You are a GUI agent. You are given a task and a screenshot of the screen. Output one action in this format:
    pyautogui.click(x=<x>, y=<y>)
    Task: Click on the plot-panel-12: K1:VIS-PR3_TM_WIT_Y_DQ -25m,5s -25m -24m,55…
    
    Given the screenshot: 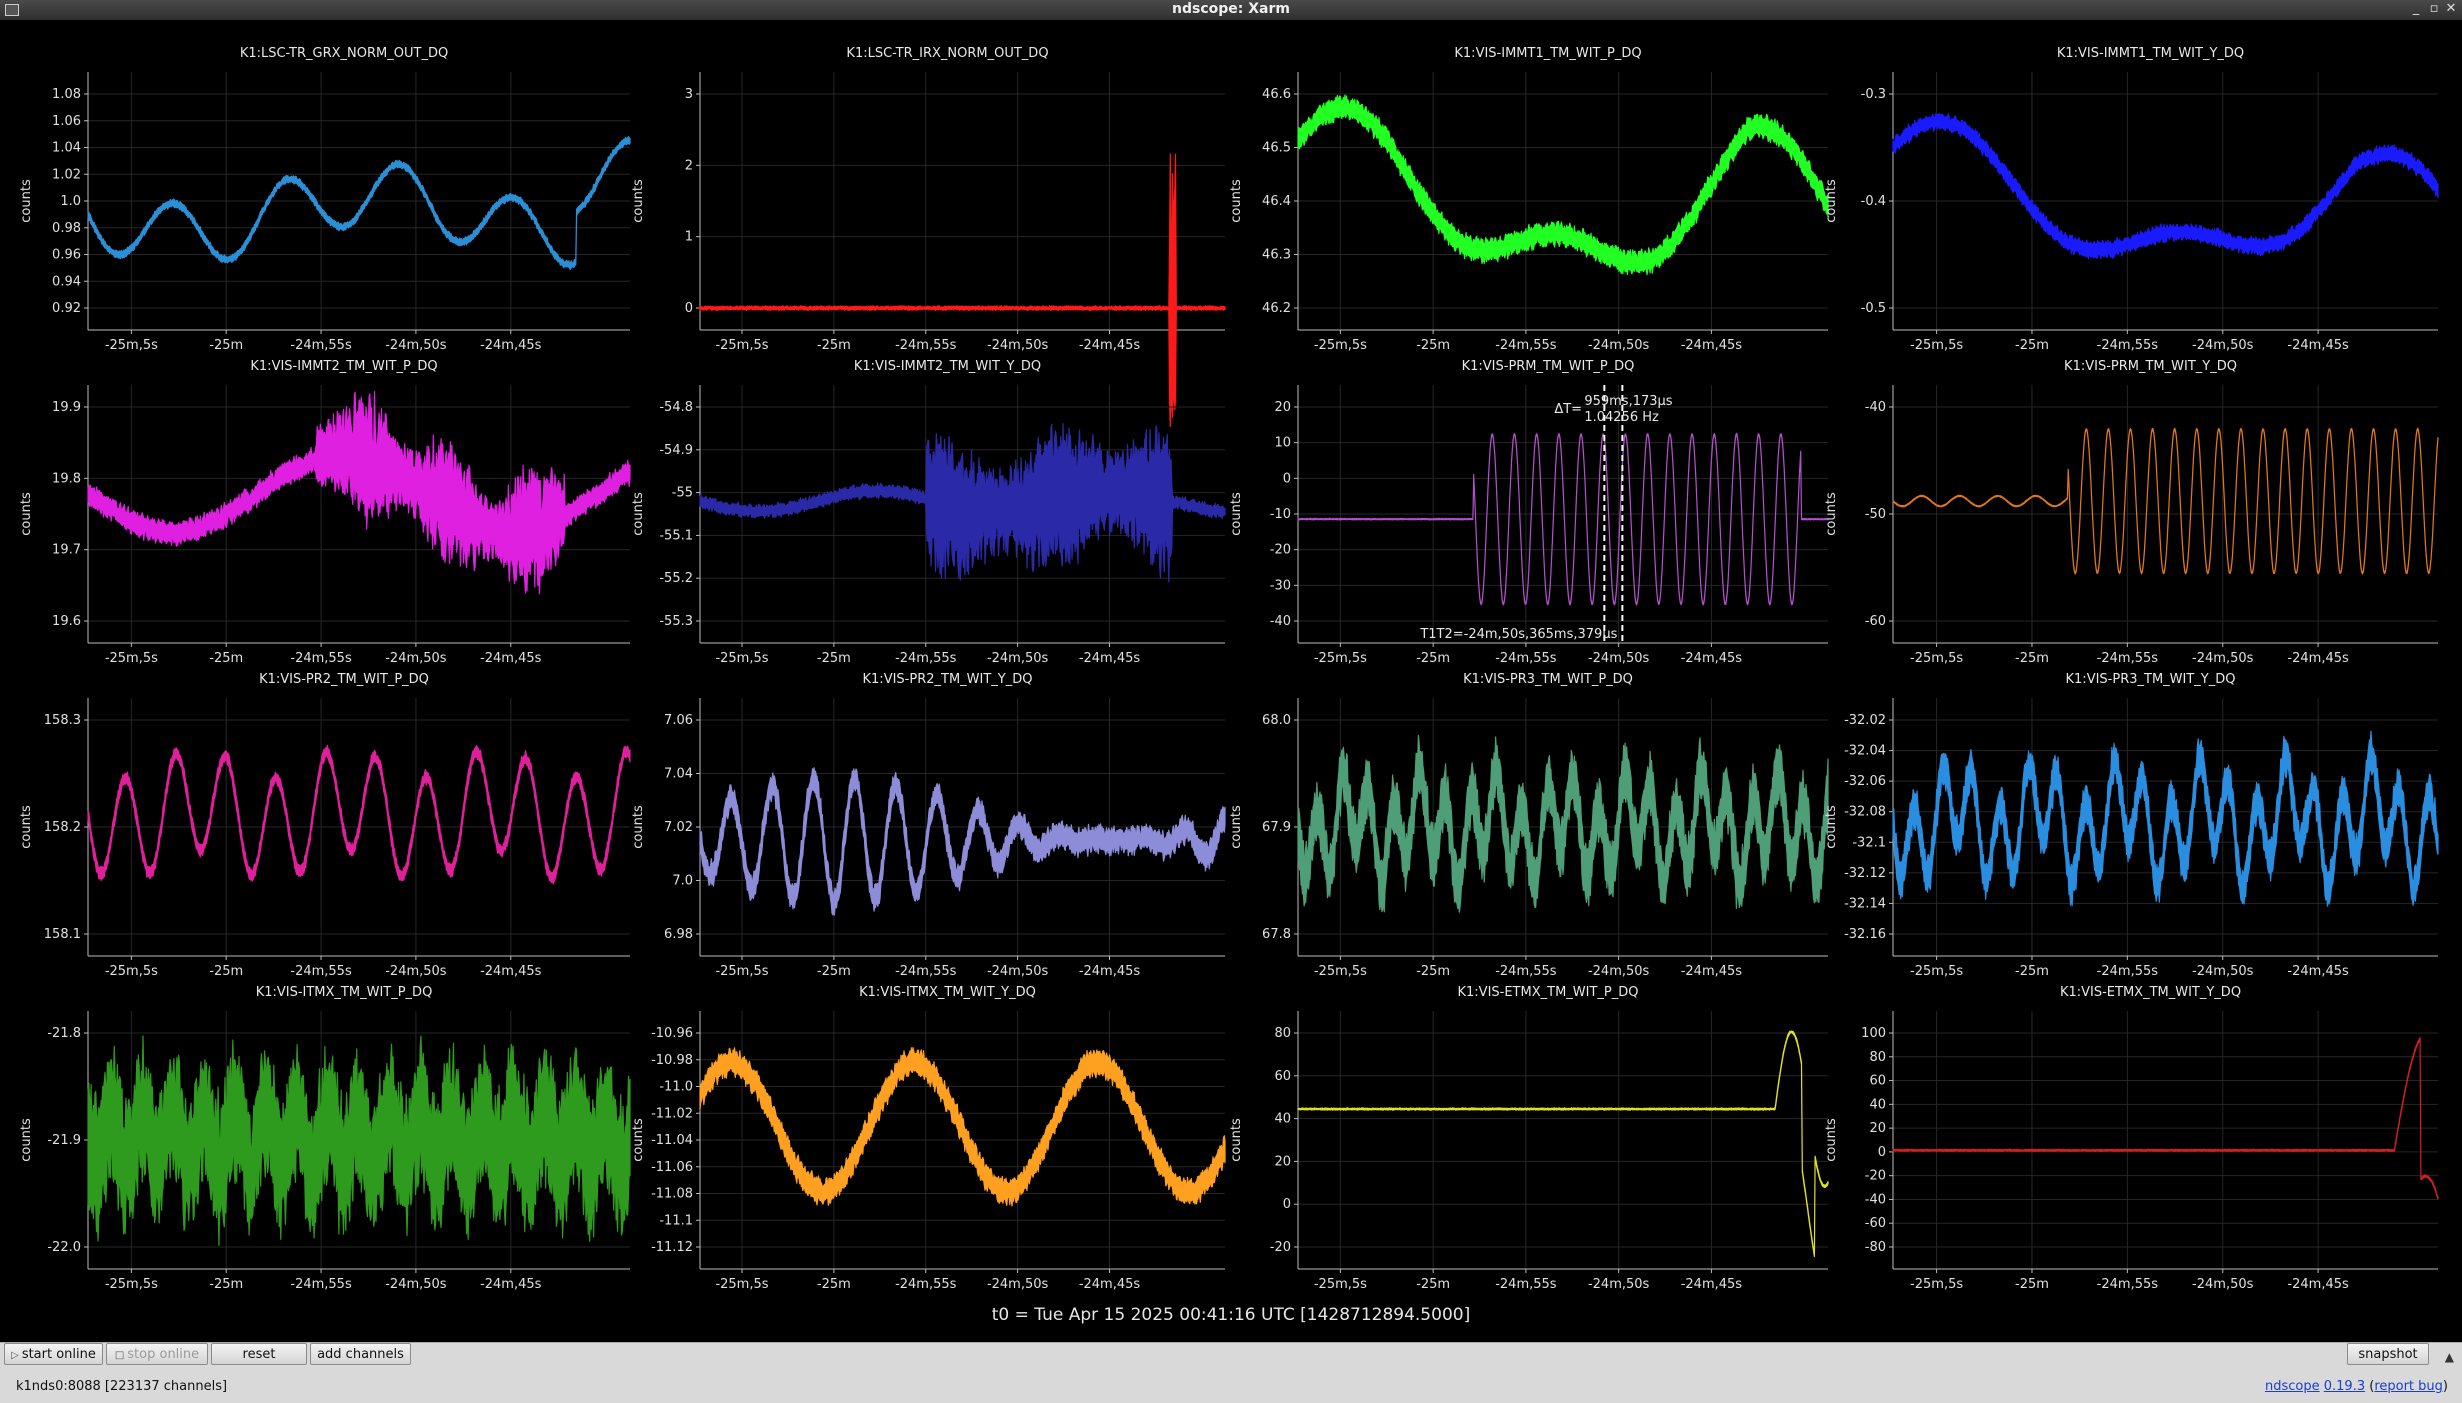 What is the action you would take?
    pyautogui.click(x=2131, y=825)
    